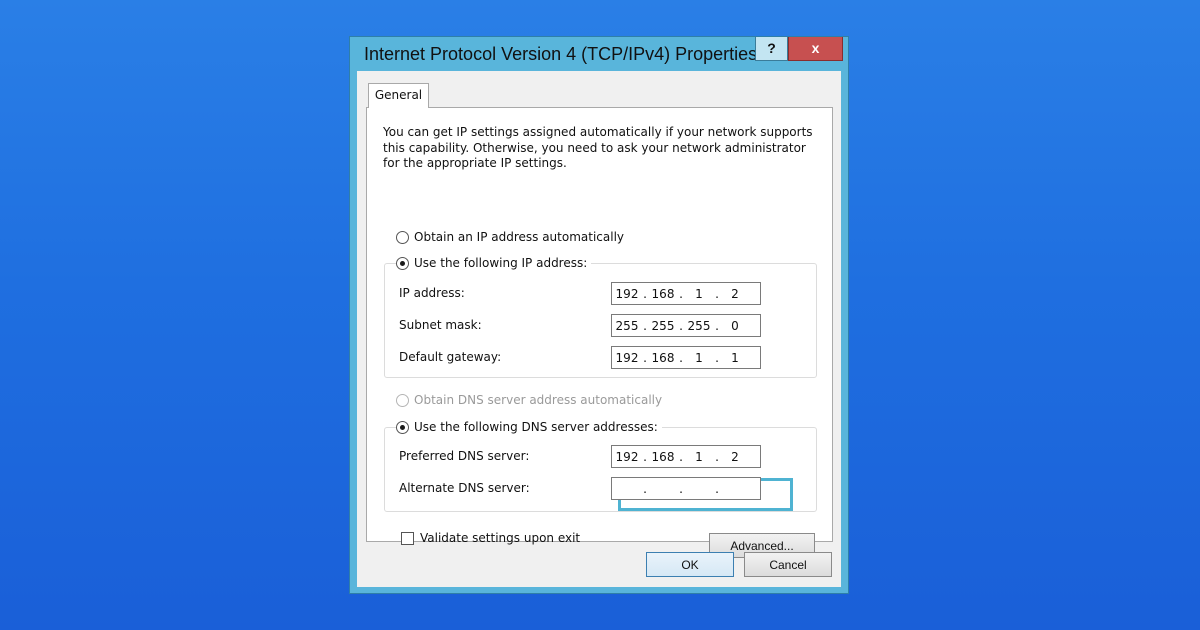 This screenshot has height=630, width=1200. Describe the element at coordinates (450, 357) in the screenshot. I see `default-gateway-label: Default gateway:` at that location.